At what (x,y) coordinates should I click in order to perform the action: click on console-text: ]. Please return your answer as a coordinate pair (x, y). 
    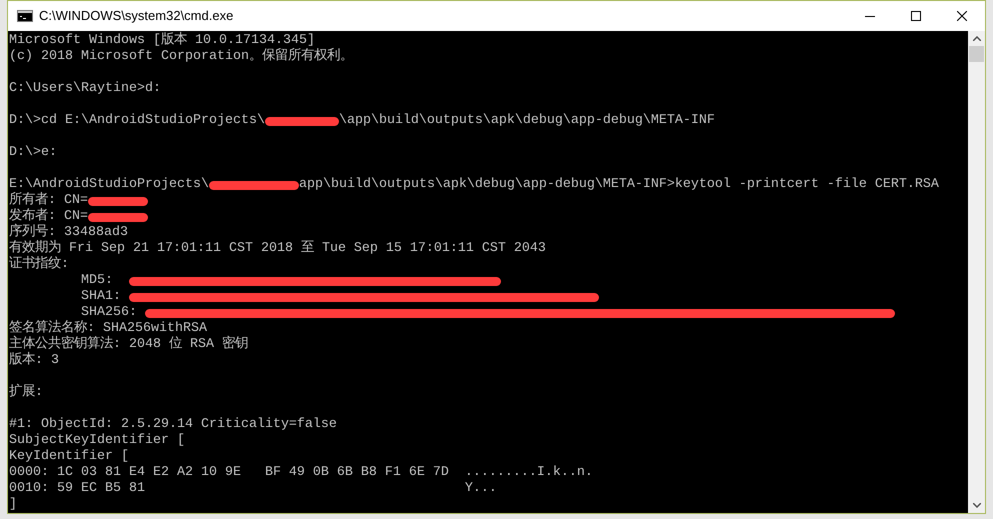
    Looking at the image, I should click on (13, 505).